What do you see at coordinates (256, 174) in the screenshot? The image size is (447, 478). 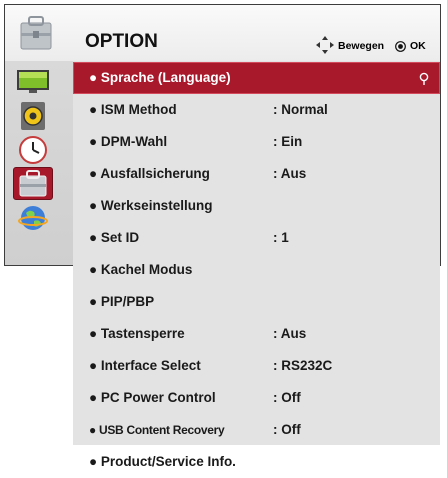 I see `menu-item: ● Ausfallsicherung : Aus` at bounding box center [256, 174].